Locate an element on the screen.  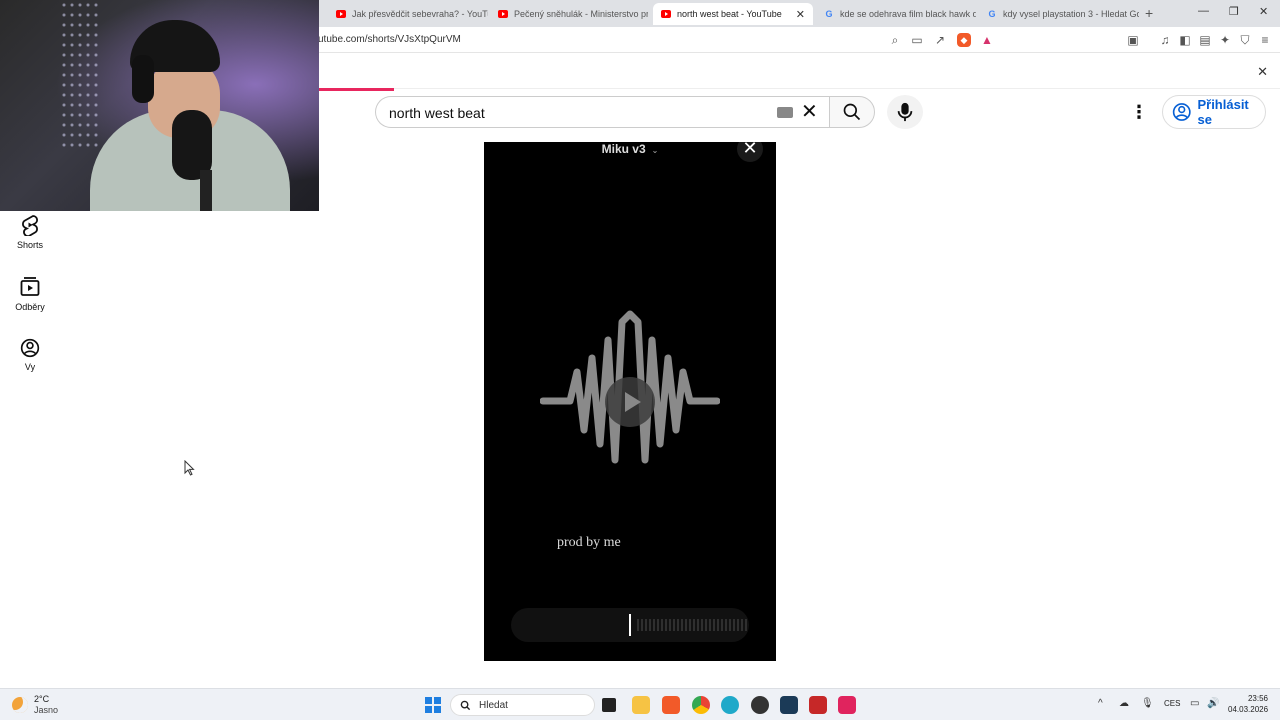
sidebar-item-you: Vy is located at coordinates (30, 355).